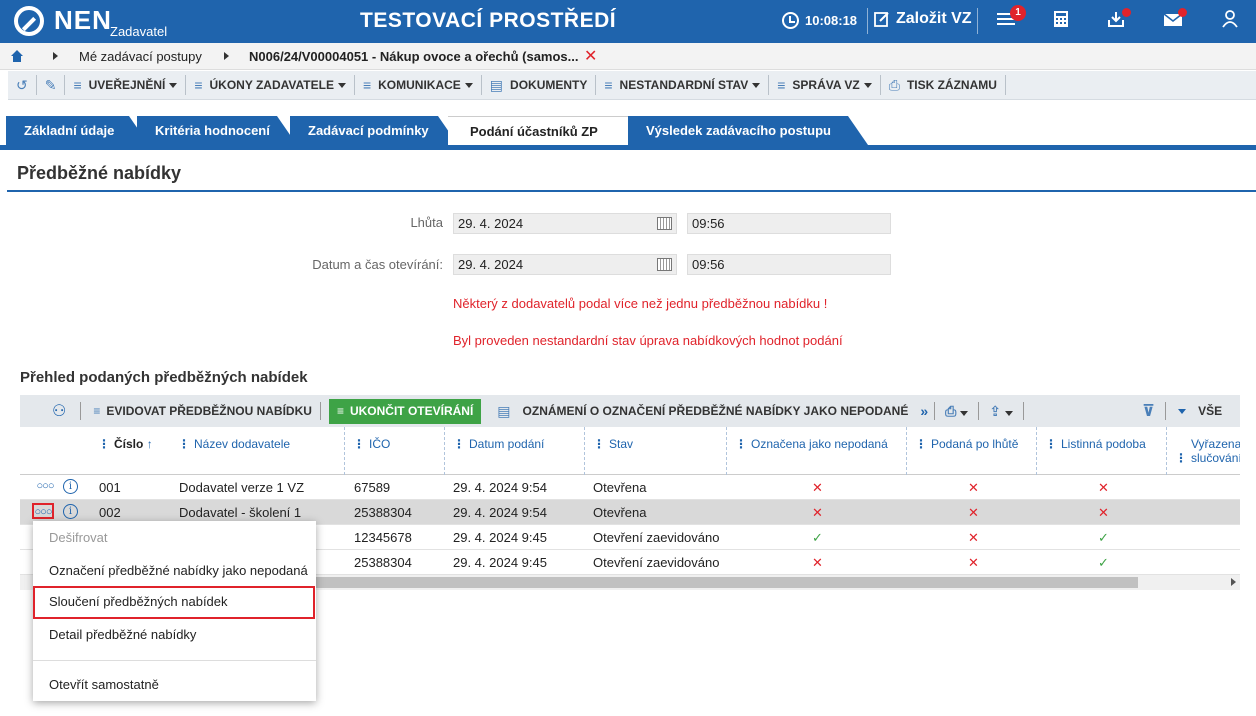  I want to click on clock-icon, so click(790, 20).